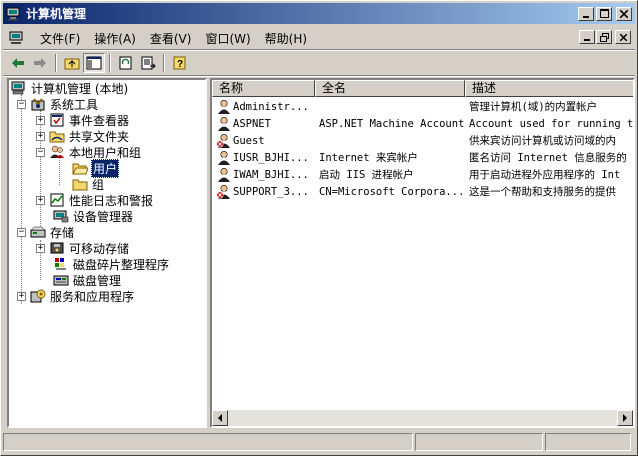  What do you see at coordinates (97, 280) in the screenshot?
I see `tree-label: 磁盘管理` at bounding box center [97, 280].